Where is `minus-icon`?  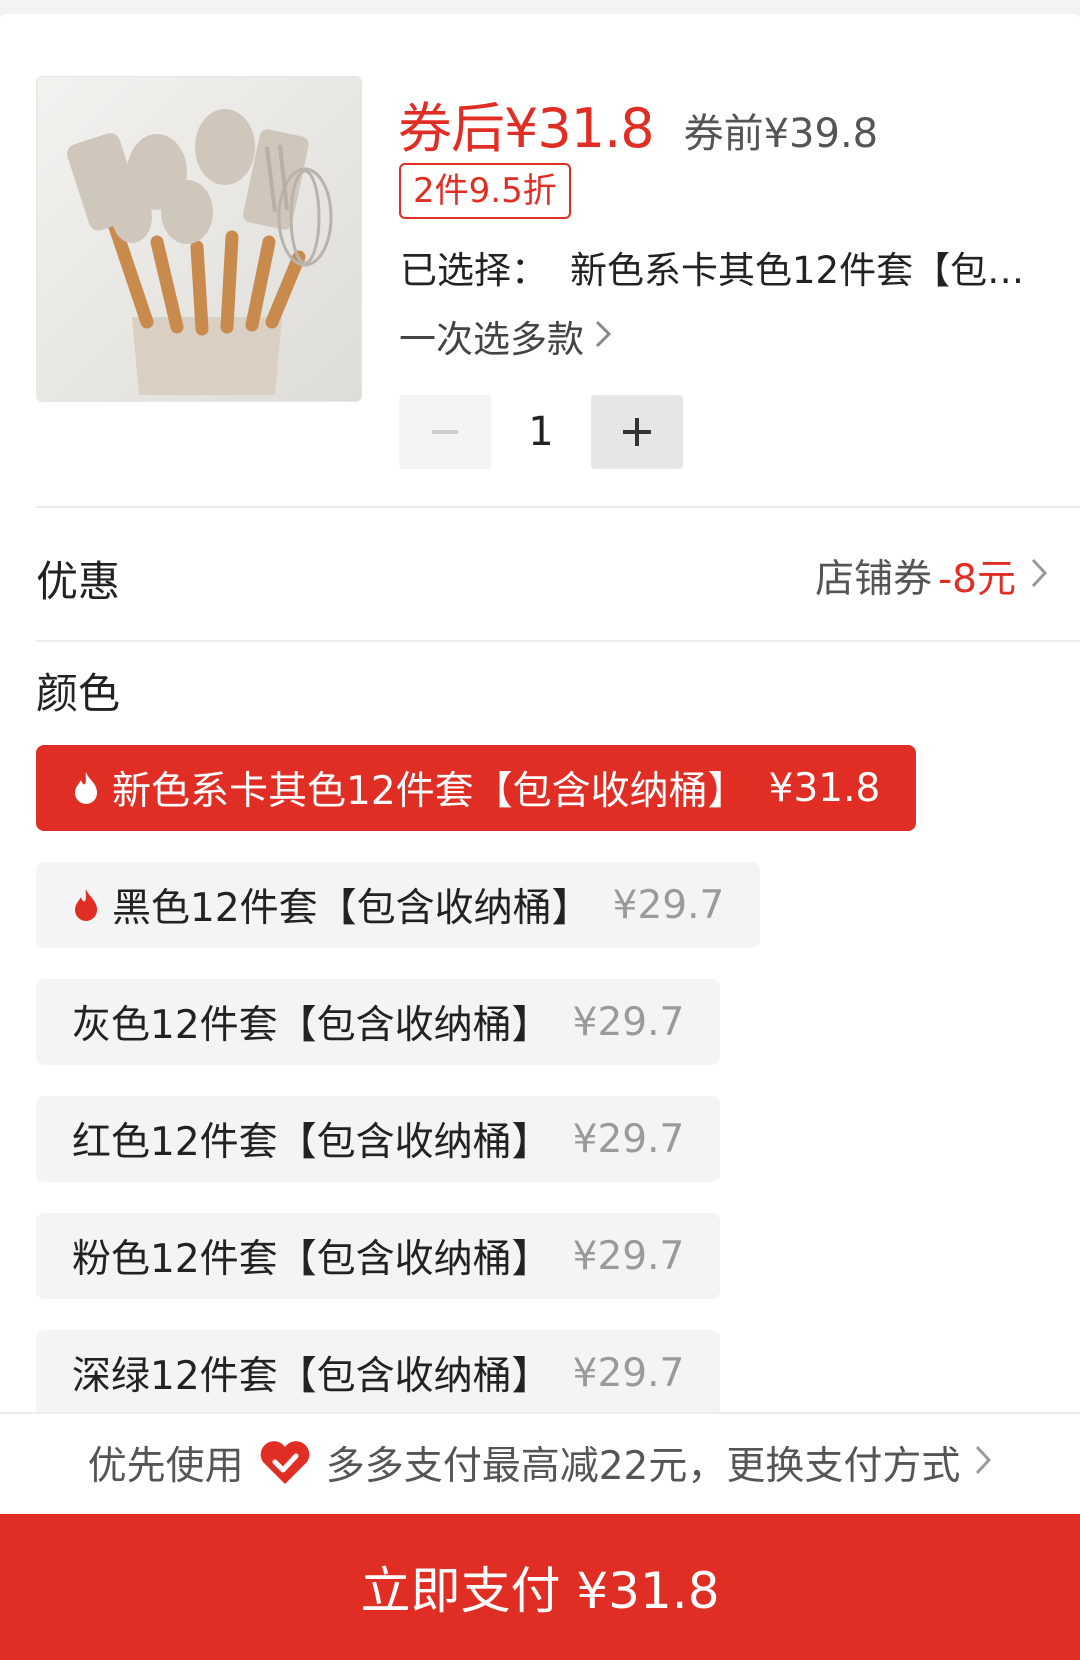 minus-icon is located at coordinates (445, 432).